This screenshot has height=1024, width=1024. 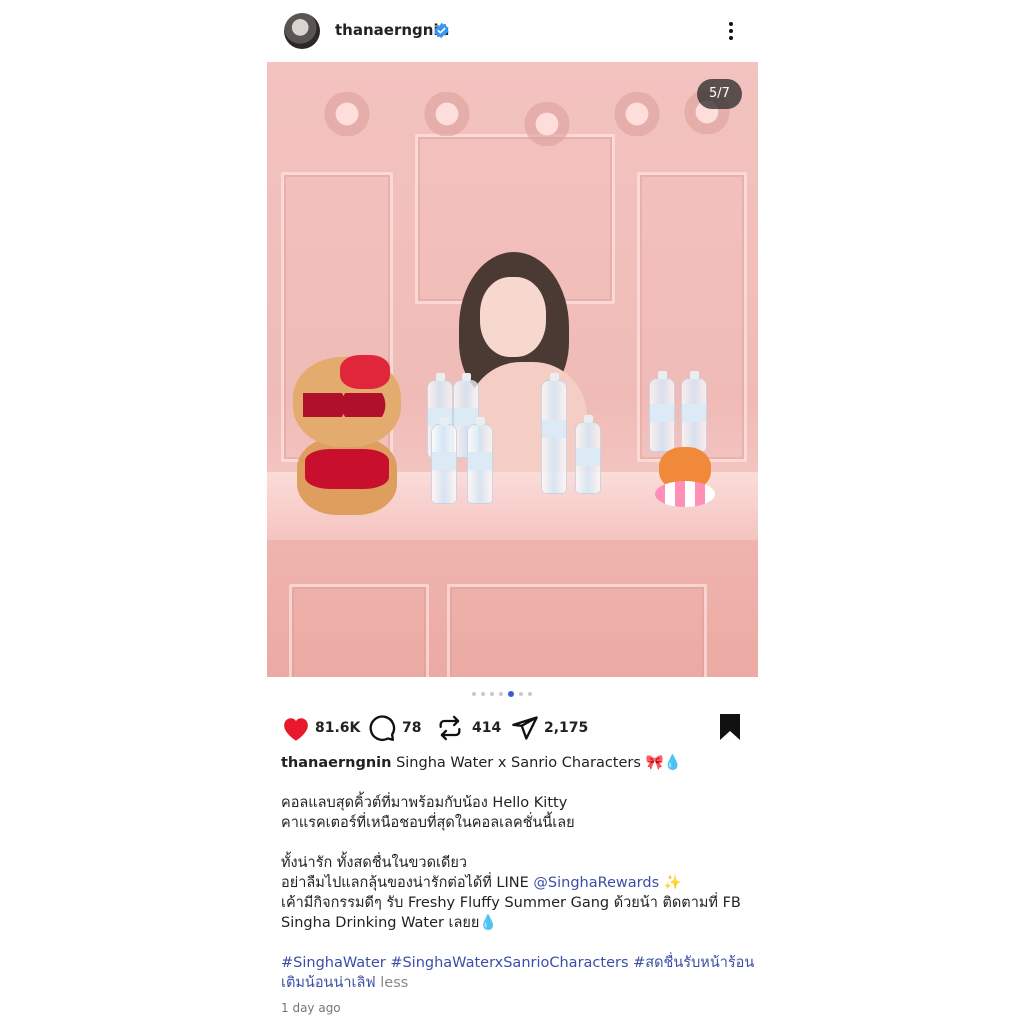 What do you see at coordinates (389, 923) in the screenshot?
I see `caption-line: Singha Drinking Water เลยย💧` at bounding box center [389, 923].